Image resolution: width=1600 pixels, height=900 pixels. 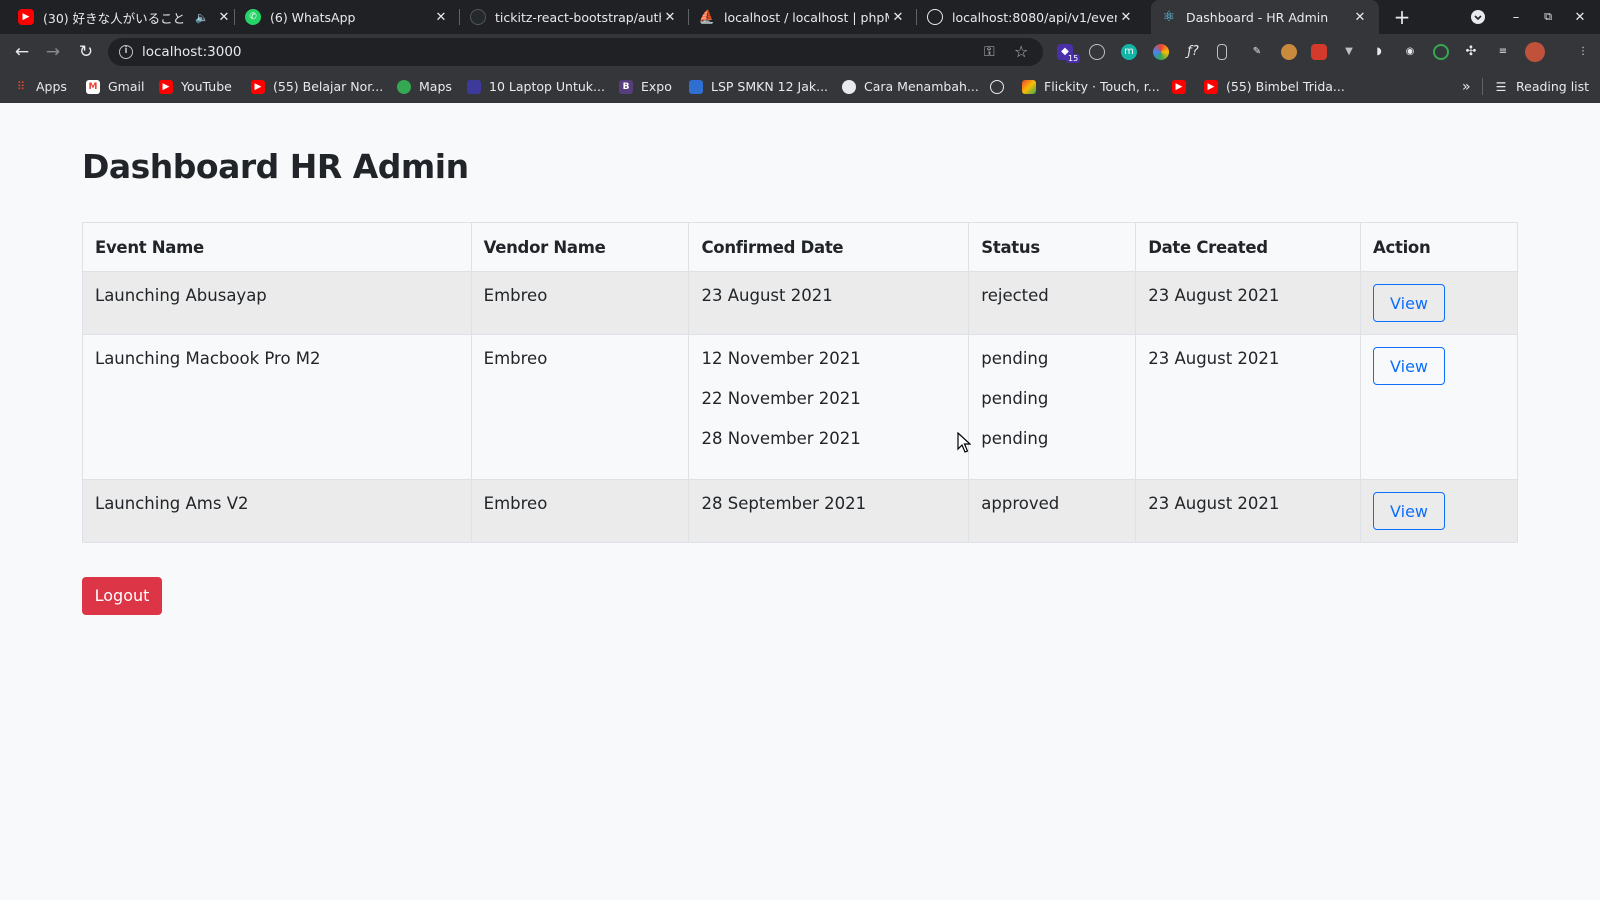 I want to click on maximize-icon: ⧉, so click(x=1548, y=17).